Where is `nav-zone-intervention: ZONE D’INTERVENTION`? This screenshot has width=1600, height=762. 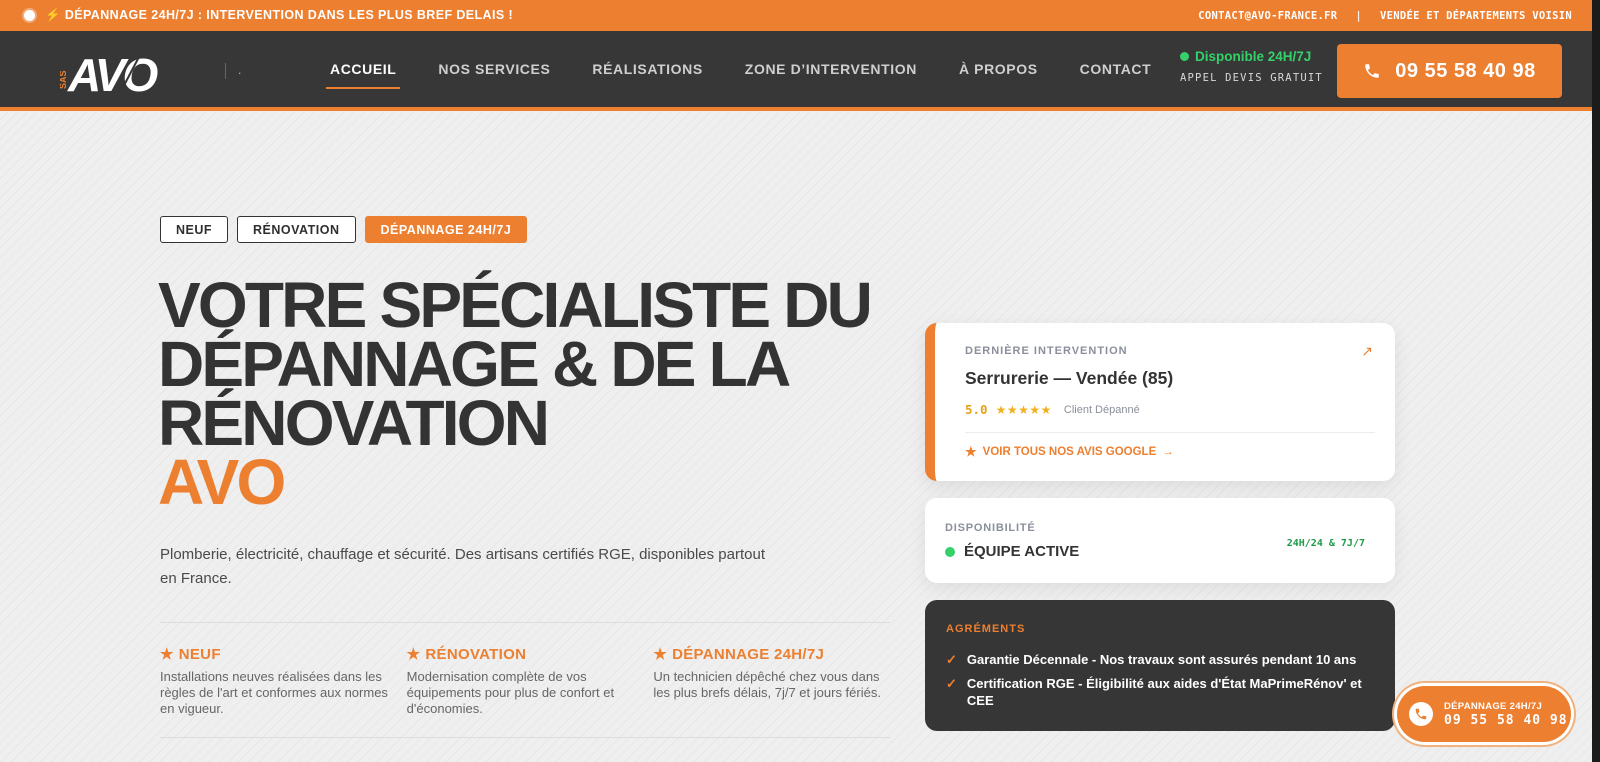 nav-zone-intervention: ZONE D’INTERVENTION is located at coordinates (831, 69).